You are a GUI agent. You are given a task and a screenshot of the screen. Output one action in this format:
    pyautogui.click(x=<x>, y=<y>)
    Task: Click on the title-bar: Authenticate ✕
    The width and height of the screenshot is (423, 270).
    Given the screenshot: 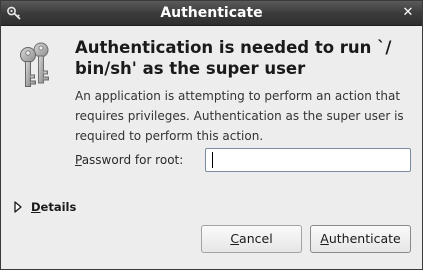 What is the action you would take?
    pyautogui.click(x=211, y=13)
    